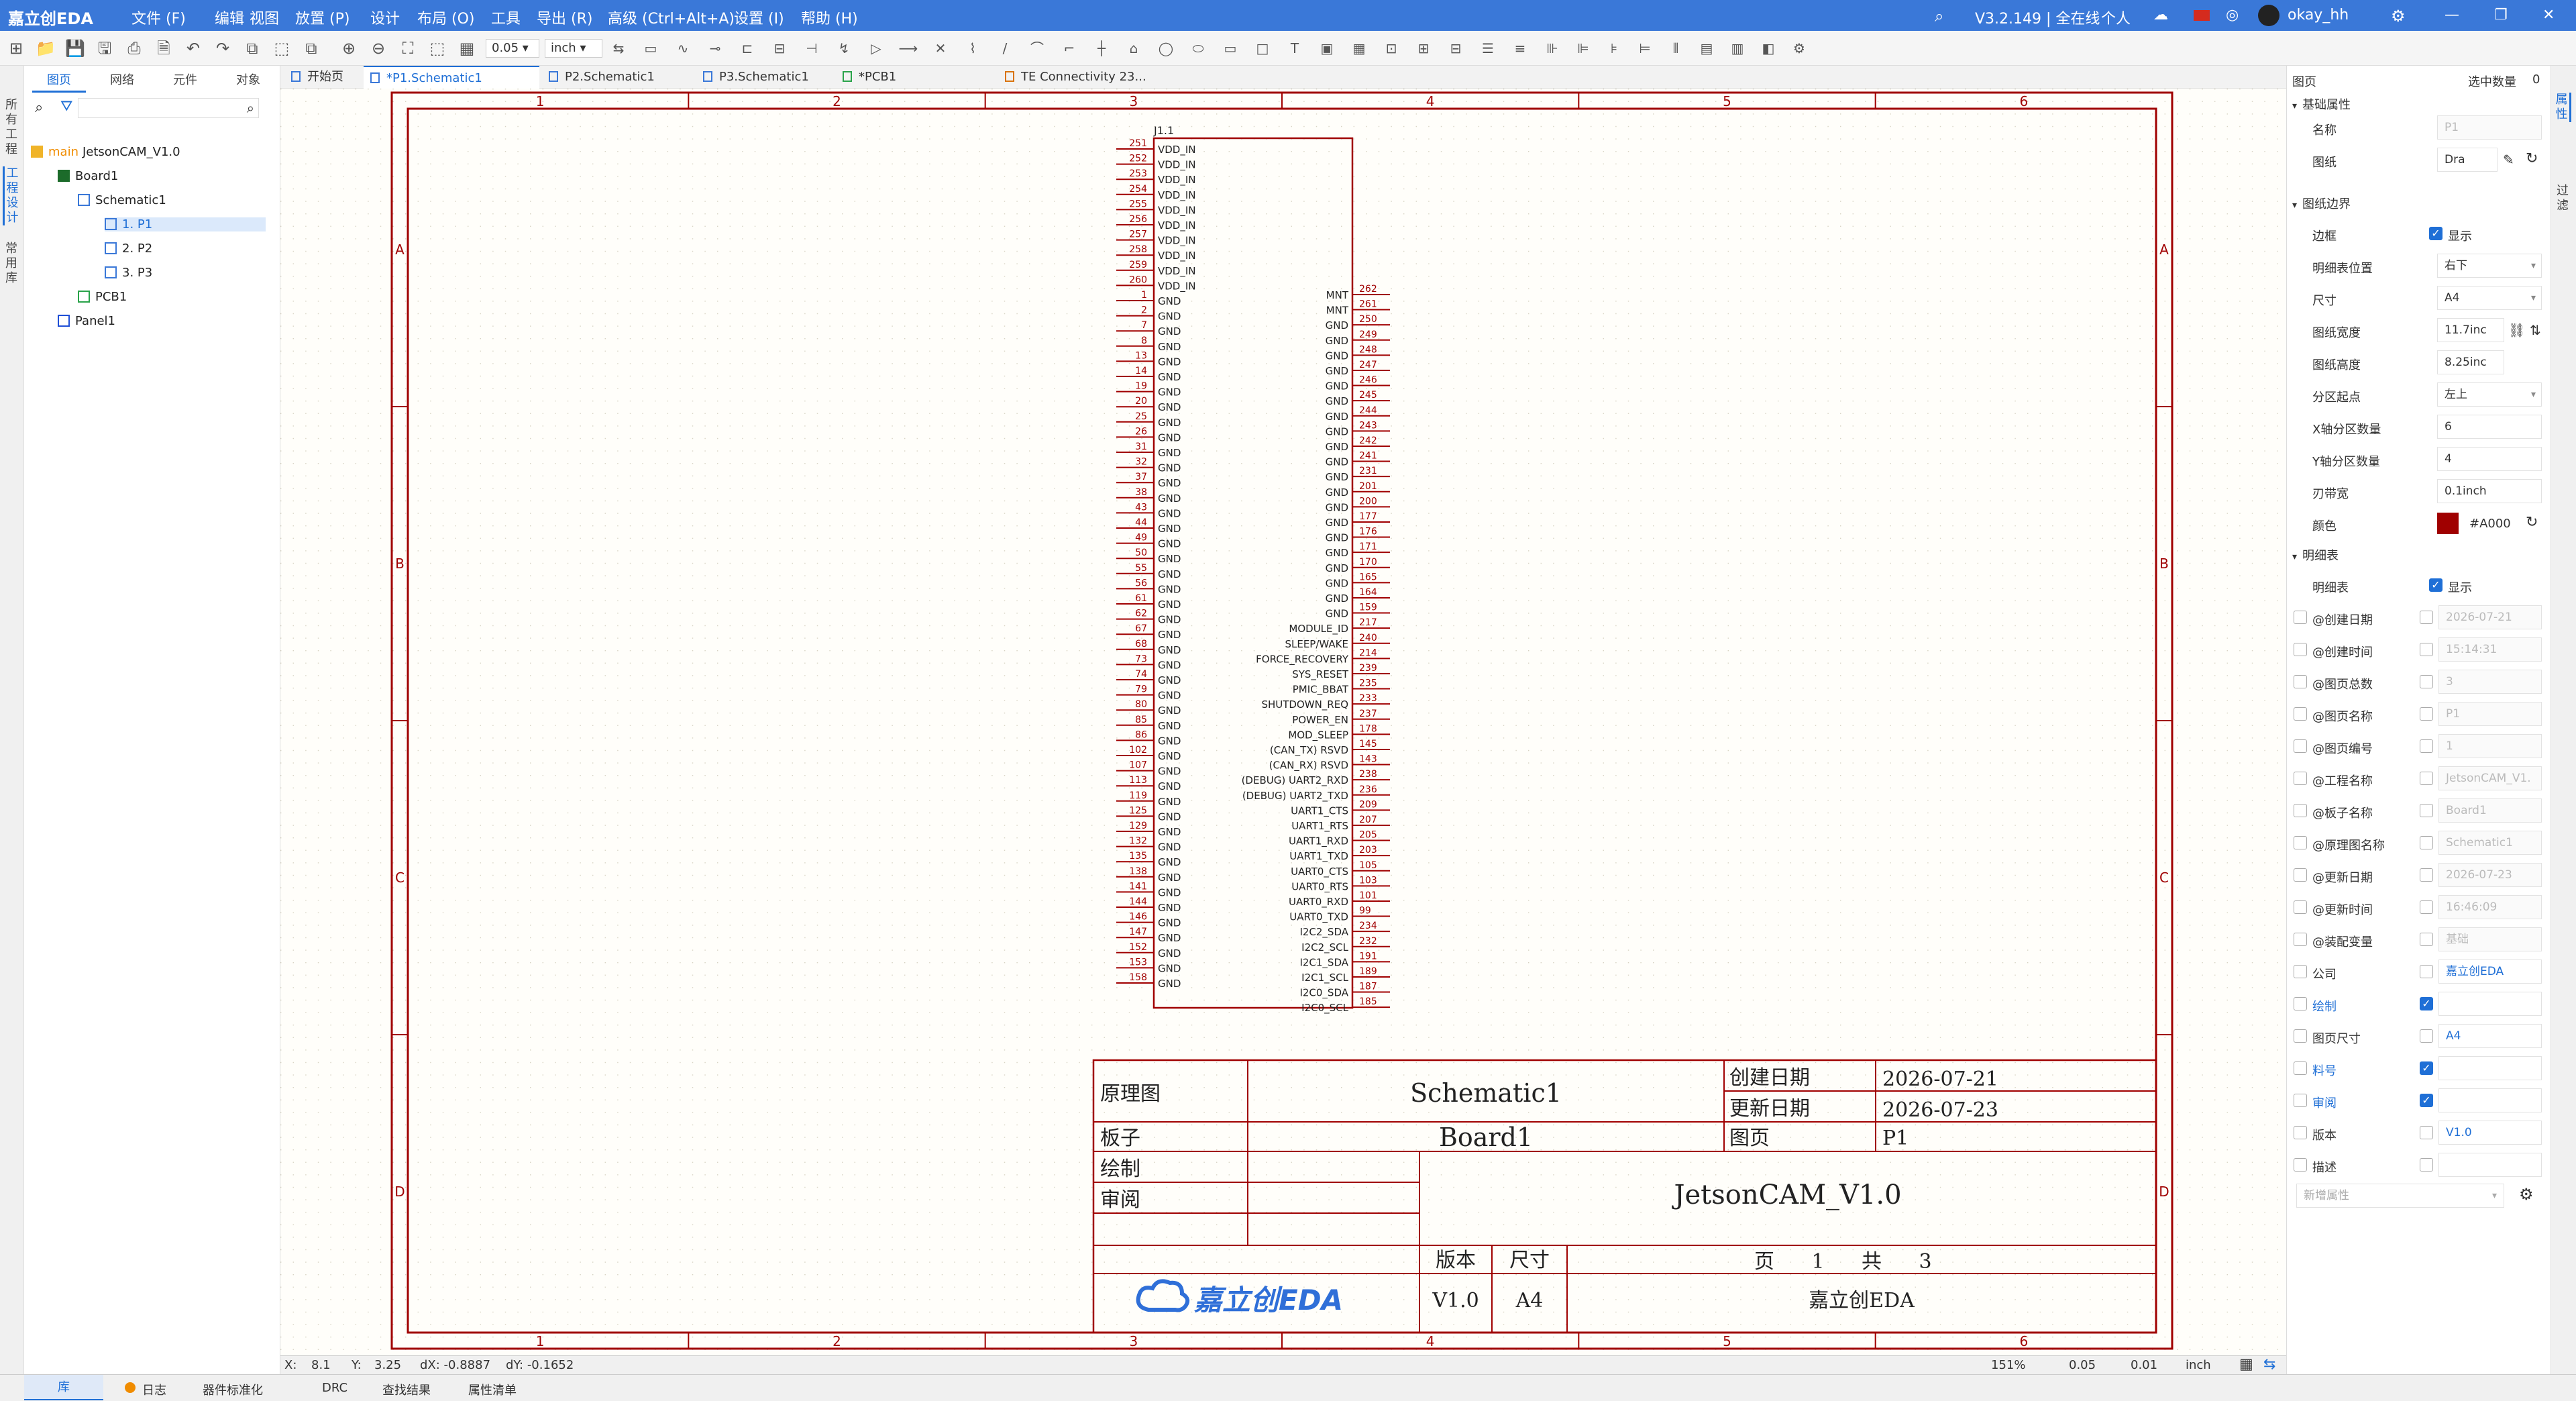  Describe the element at coordinates (75, 48) in the screenshot. I see `save-icon: 💾` at that location.